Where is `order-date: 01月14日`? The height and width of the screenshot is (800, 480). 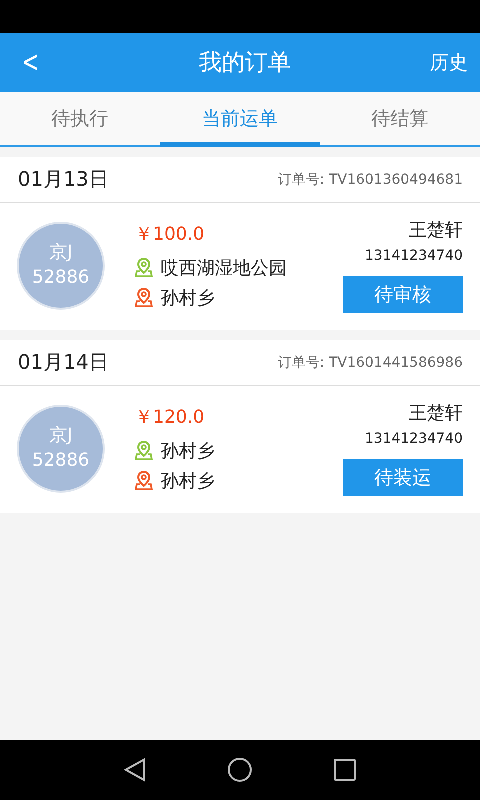 order-date: 01月14日 is located at coordinates (63, 362).